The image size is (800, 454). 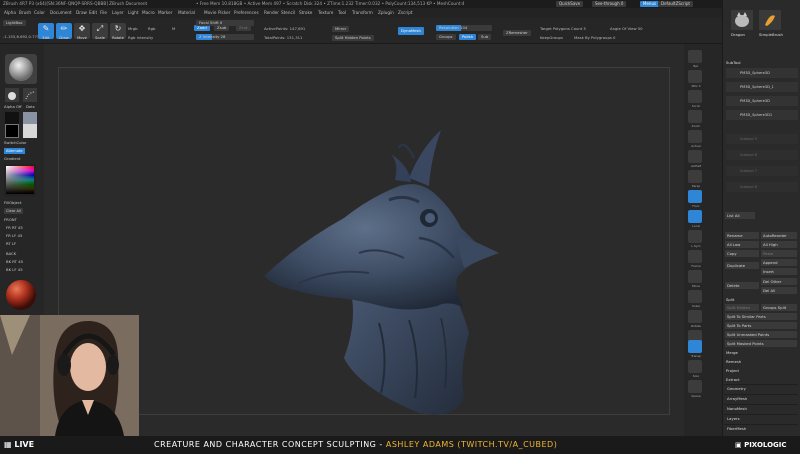 What do you see at coordinates (61, 13) in the screenshot?
I see `menu-item: Document` at bounding box center [61, 13].